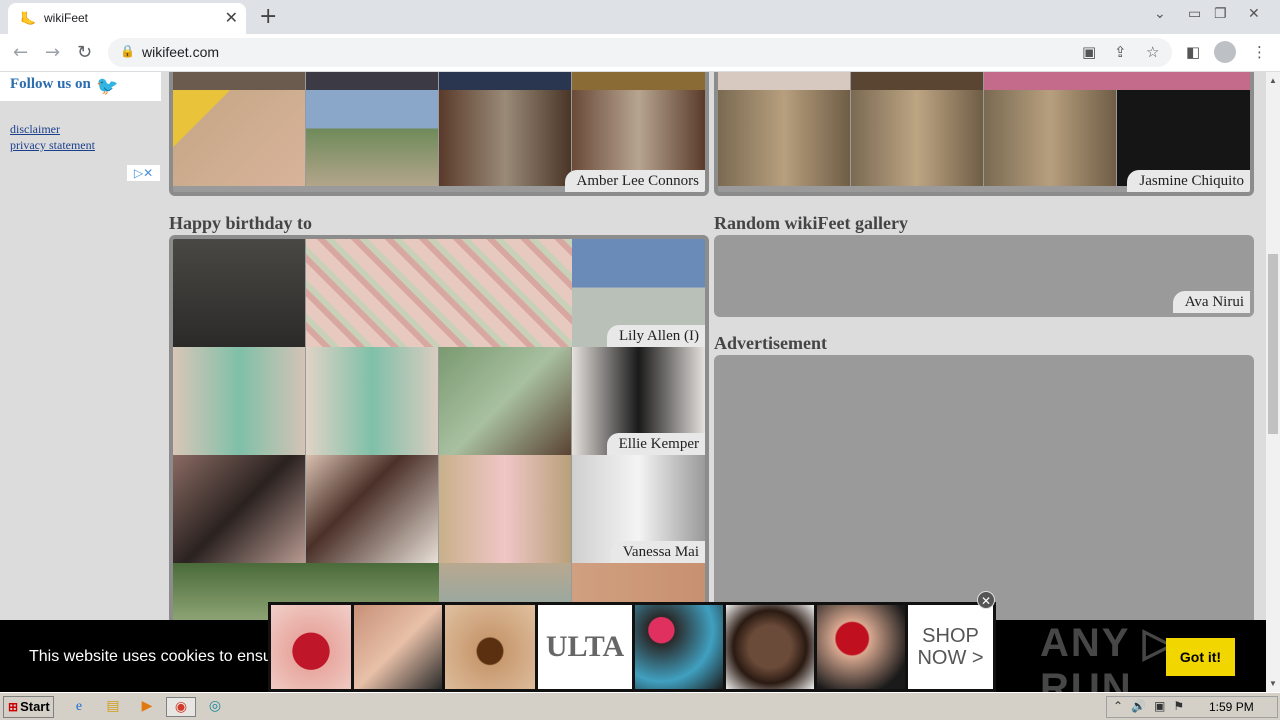 The height and width of the screenshot is (720, 1280). Describe the element at coordinates (127, 51) in the screenshot. I see `lock-icon: 🔒` at that location.